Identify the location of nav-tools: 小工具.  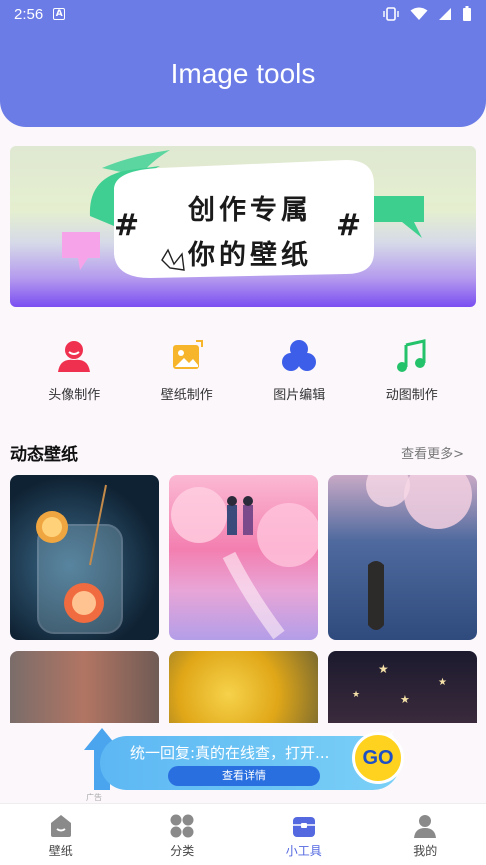
(304, 834).